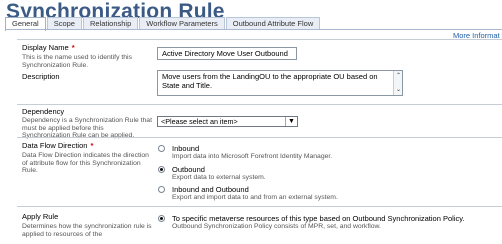  I want to click on outbound-option-description: Export data to external system., so click(219, 177).